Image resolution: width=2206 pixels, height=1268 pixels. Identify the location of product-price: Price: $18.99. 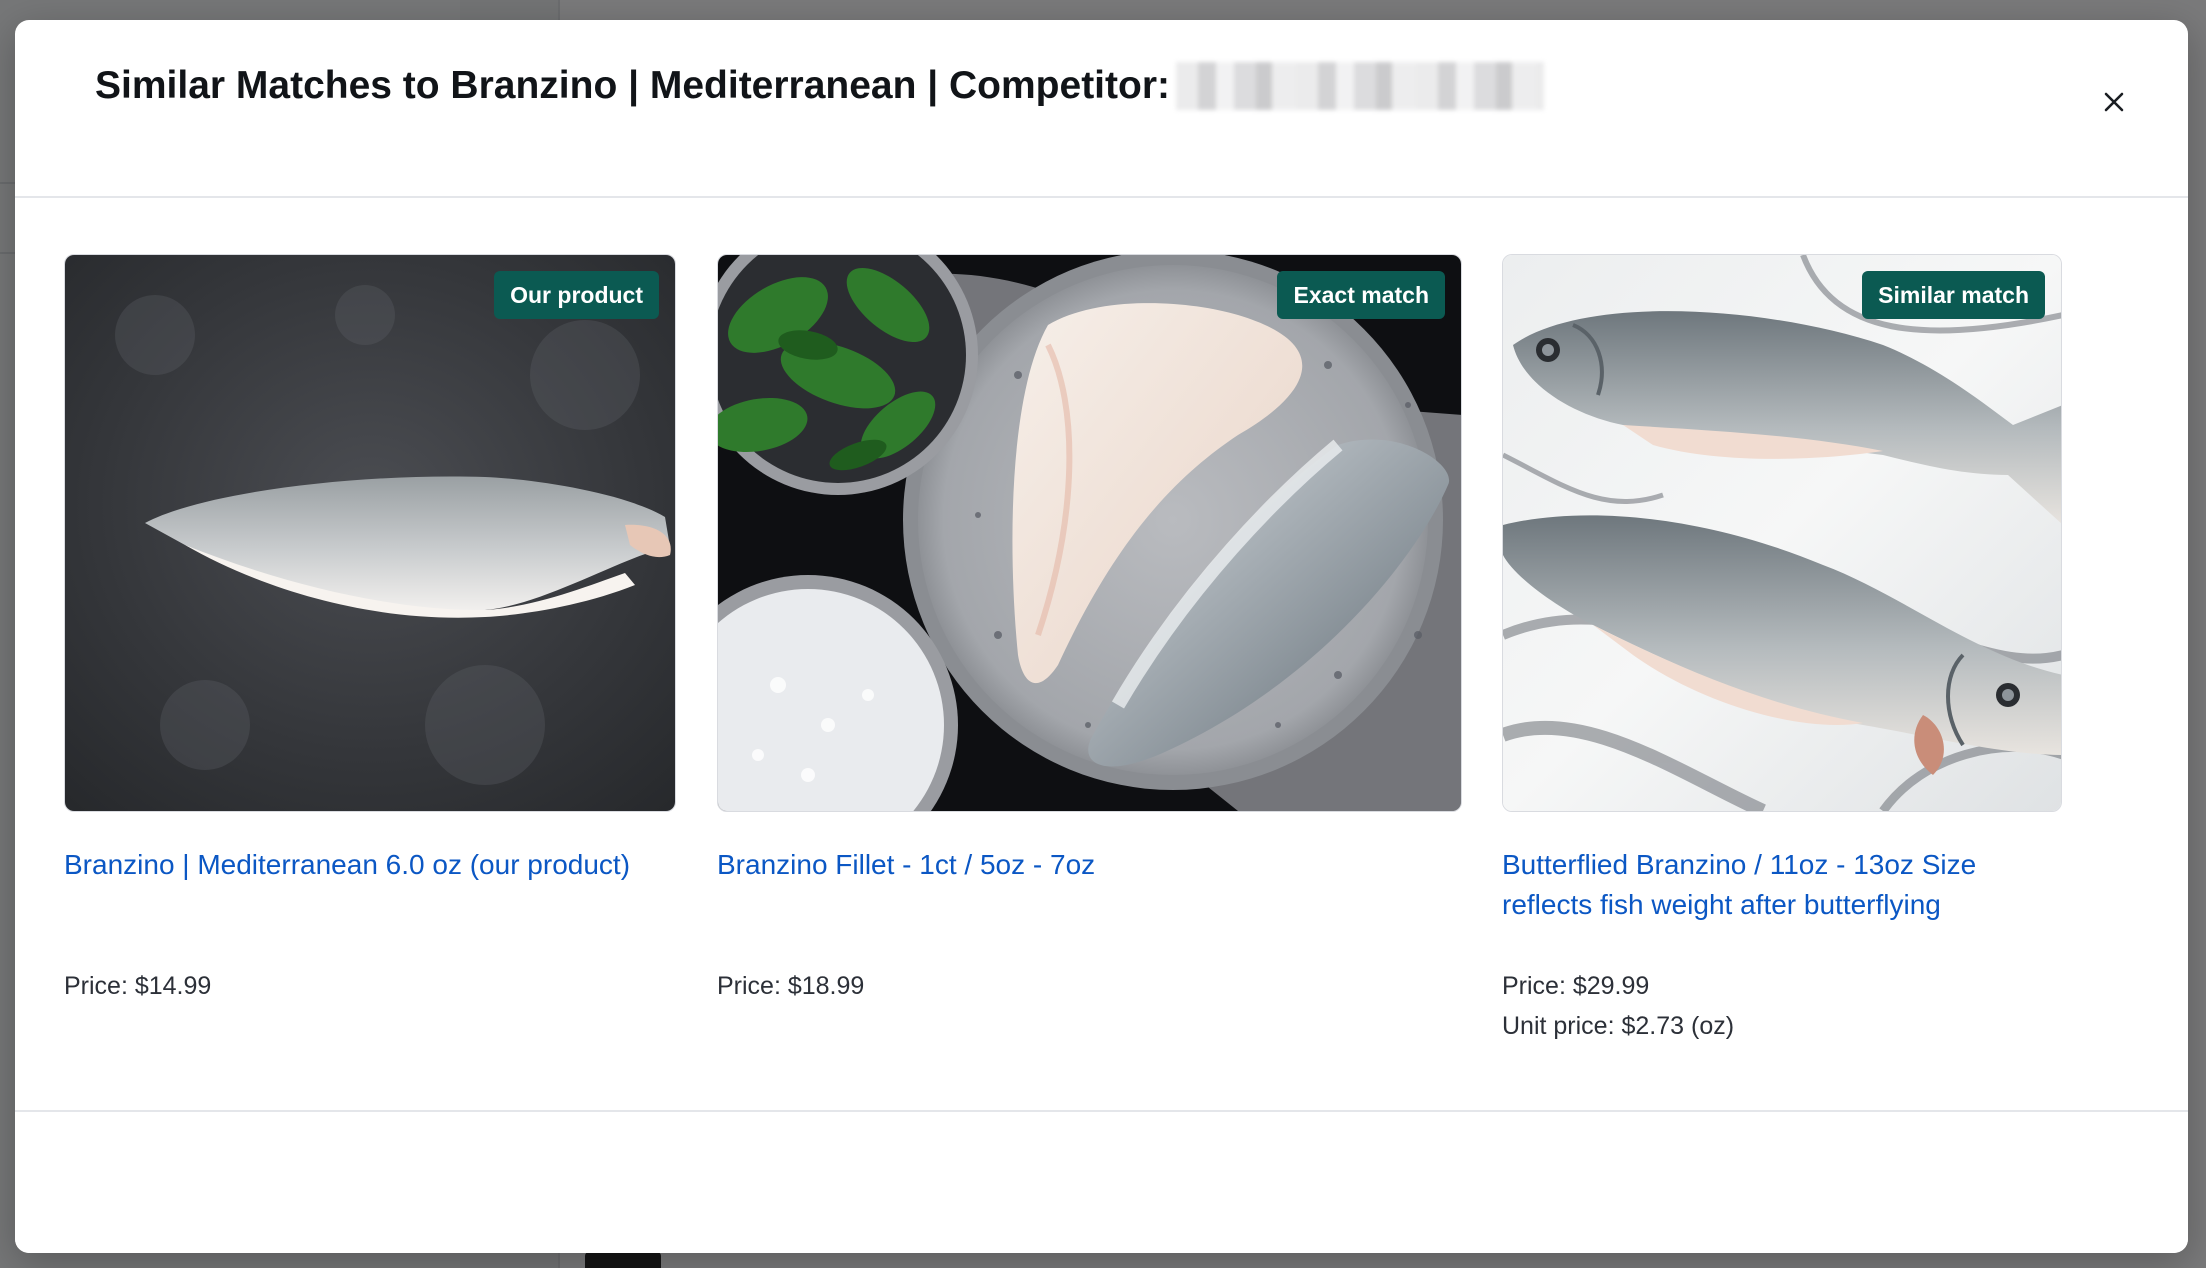
(791, 986).